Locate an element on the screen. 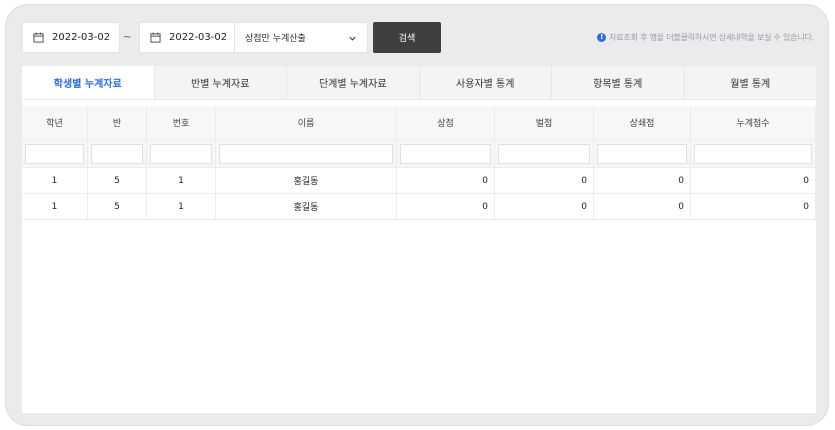  tab-class-totals: 반별 누계자료 is located at coordinates (221, 82).